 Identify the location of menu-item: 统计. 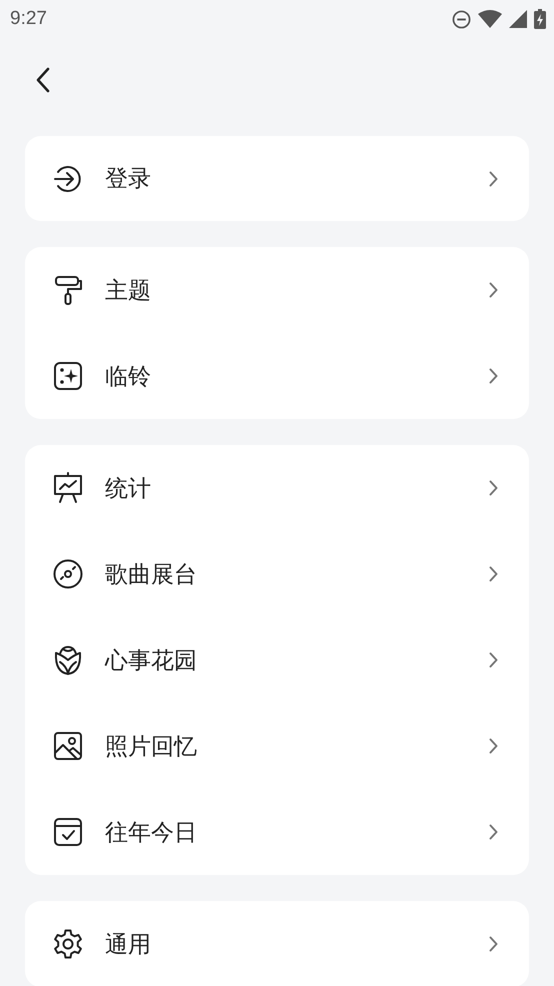
(277, 488).